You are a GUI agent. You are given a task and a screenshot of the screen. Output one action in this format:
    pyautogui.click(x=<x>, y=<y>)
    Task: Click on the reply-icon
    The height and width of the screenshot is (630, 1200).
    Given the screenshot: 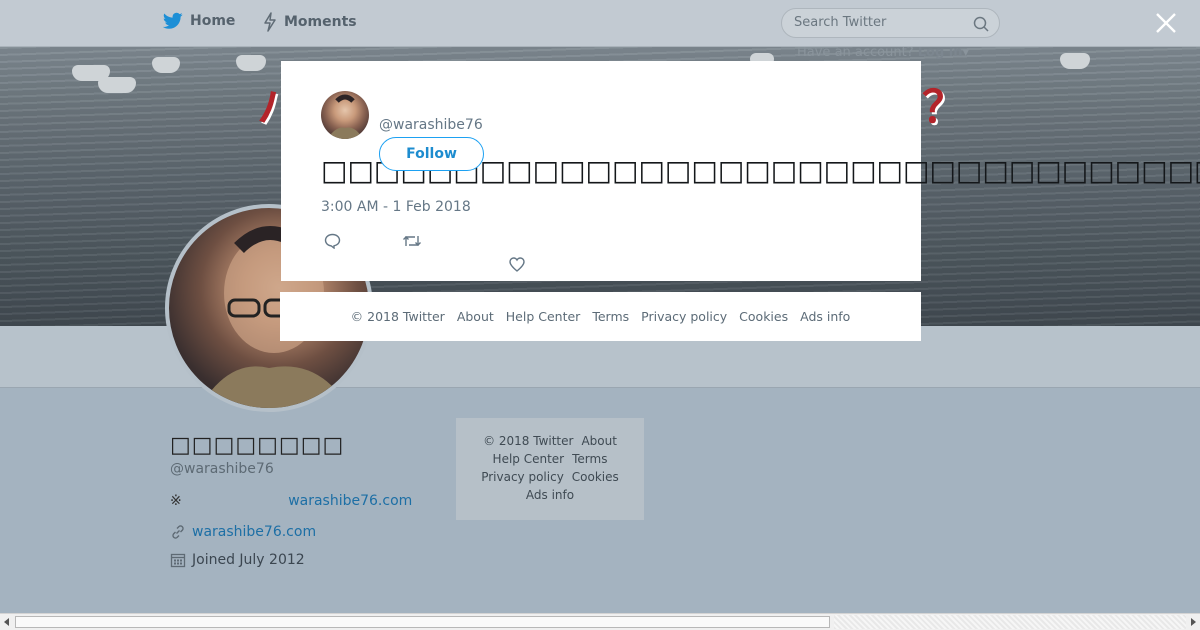 What is the action you would take?
    pyautogui.click(x=332, y=241)
    